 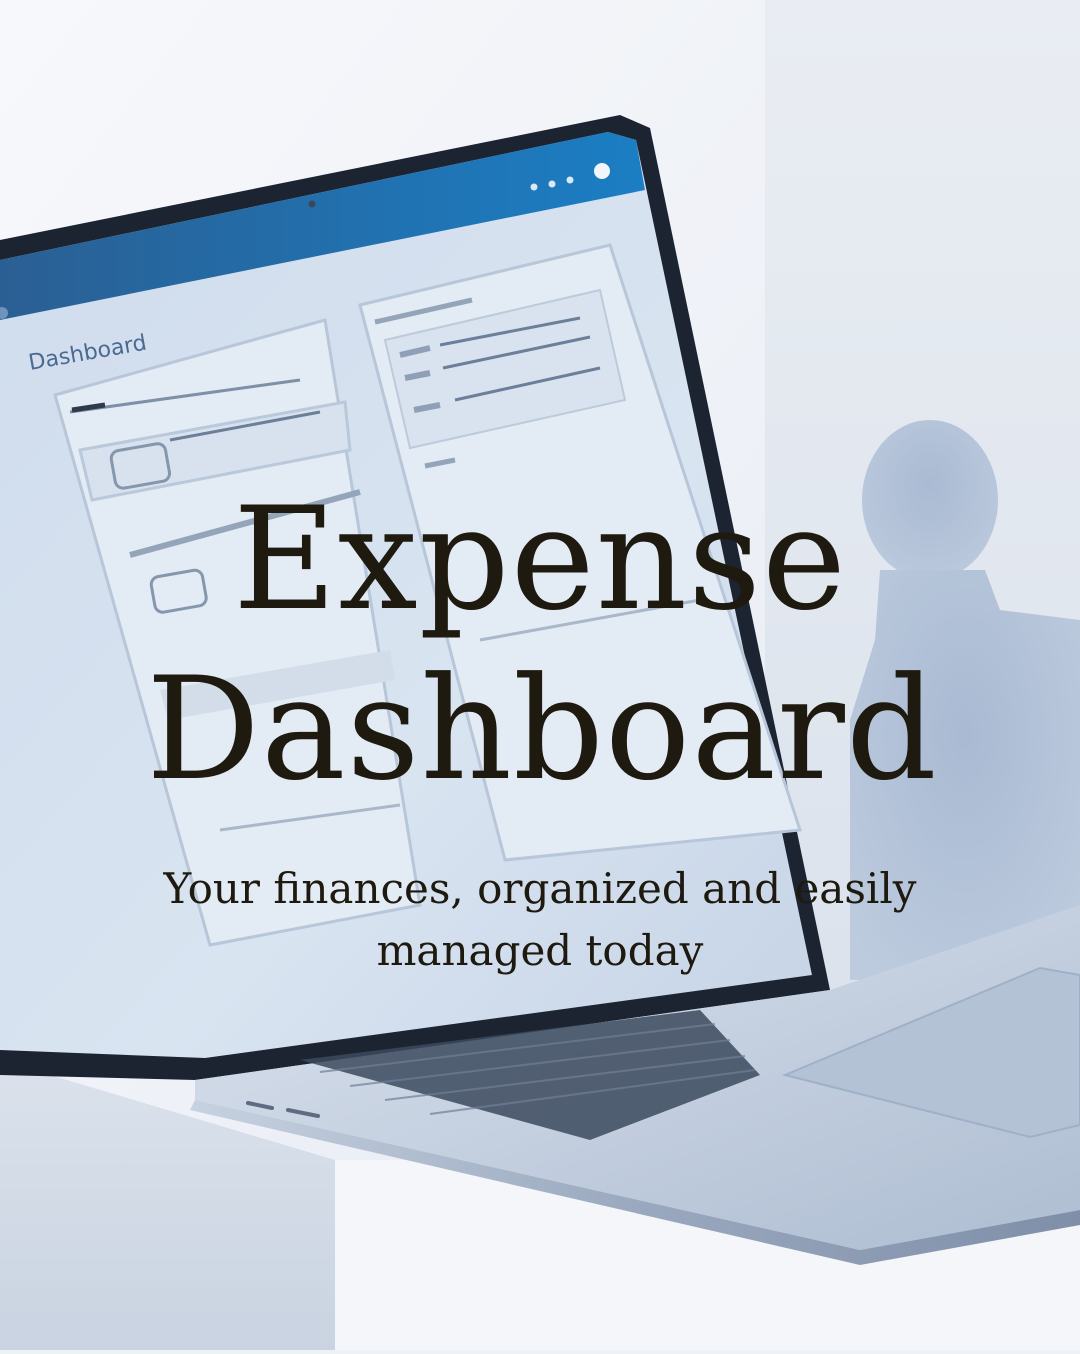 I want to click on subtitle-line-1: Your finances, organized and easily, so click(x=540, y=888).